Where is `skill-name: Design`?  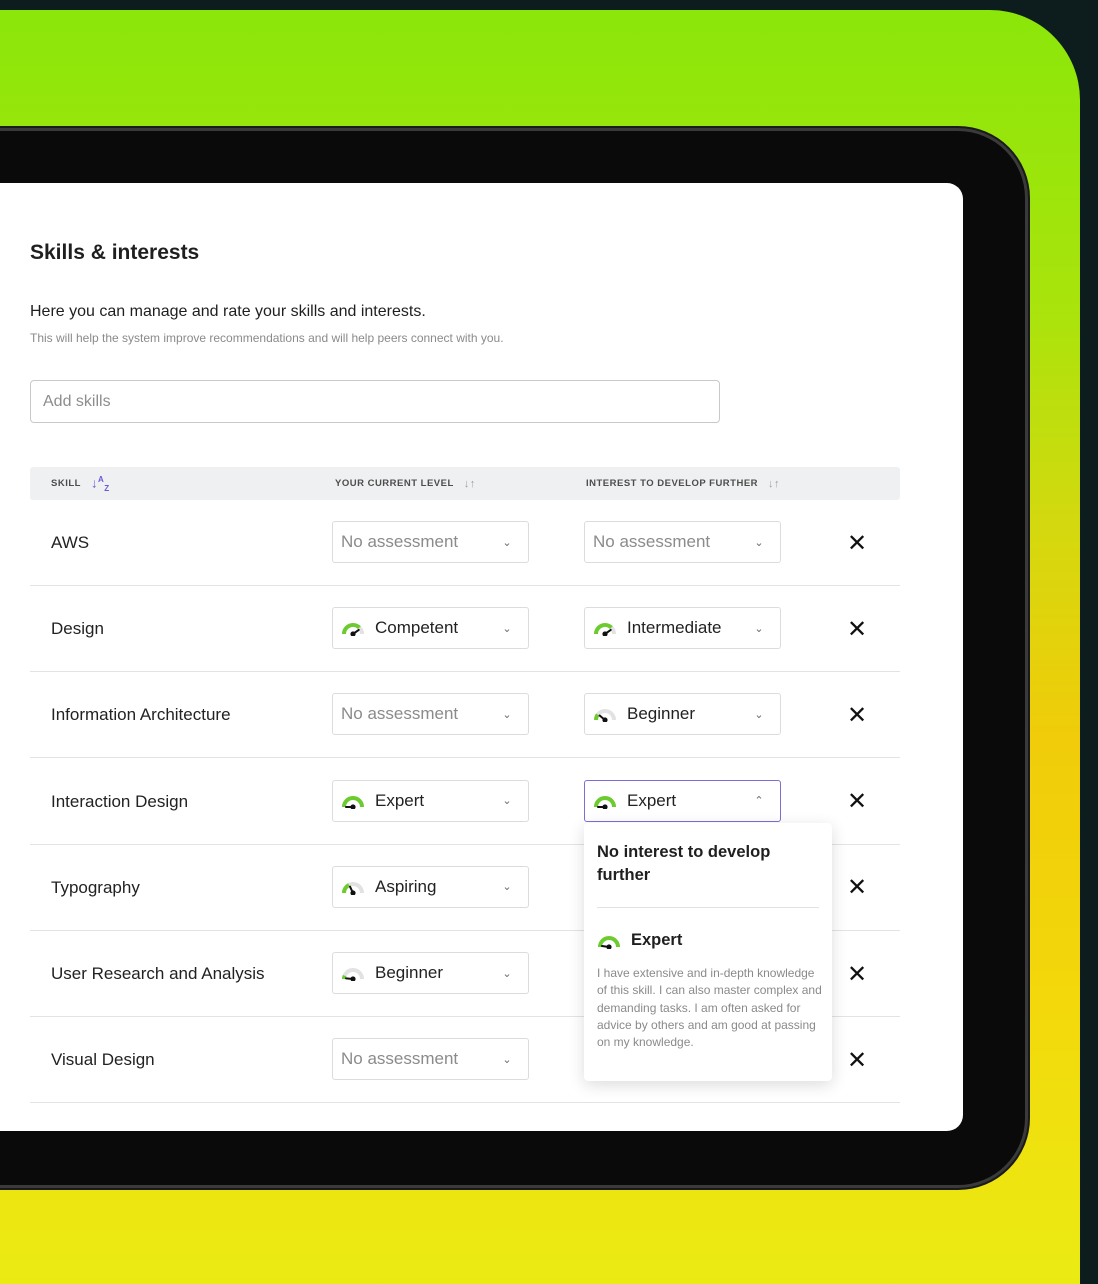
skill-name: Design is located at coordinates (77, 629).